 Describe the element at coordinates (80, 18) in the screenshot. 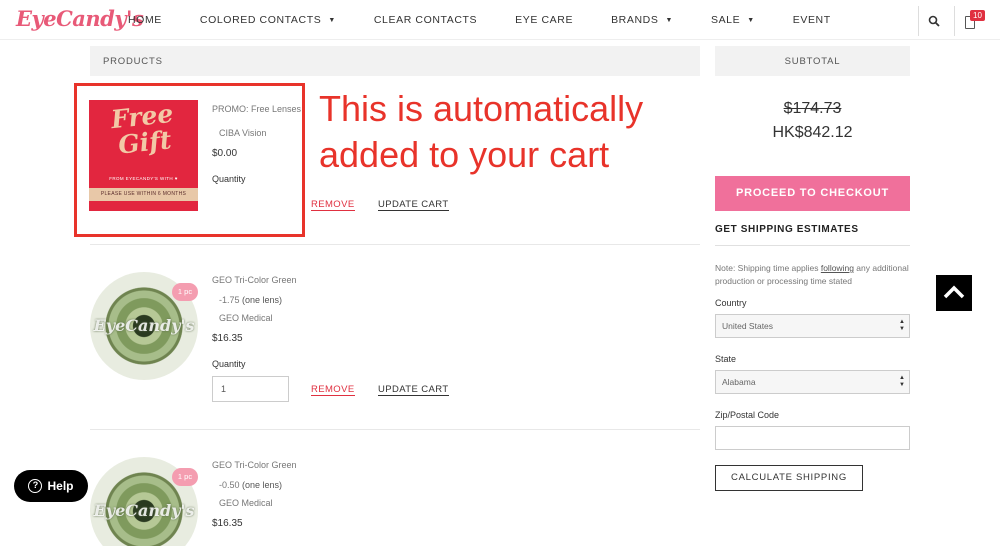

I see `site-logo: EyeCandy's` at that location.